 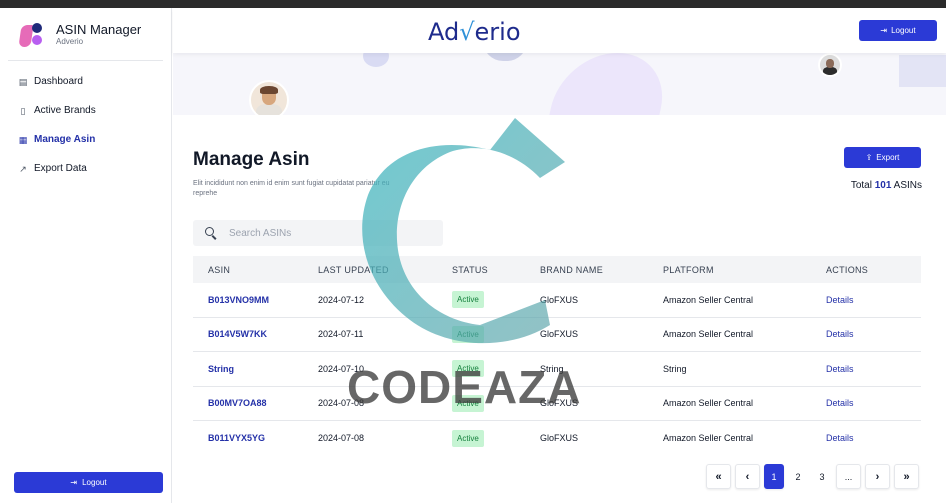 I want to click on asin-link: B011VYX5YG, so click(x=236, y=438).